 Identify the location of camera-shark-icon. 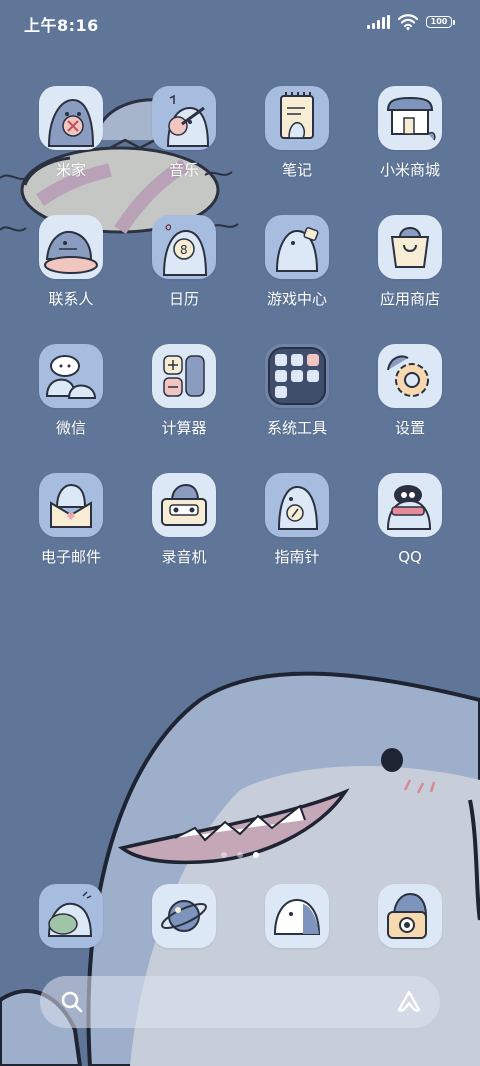
(410, 916).